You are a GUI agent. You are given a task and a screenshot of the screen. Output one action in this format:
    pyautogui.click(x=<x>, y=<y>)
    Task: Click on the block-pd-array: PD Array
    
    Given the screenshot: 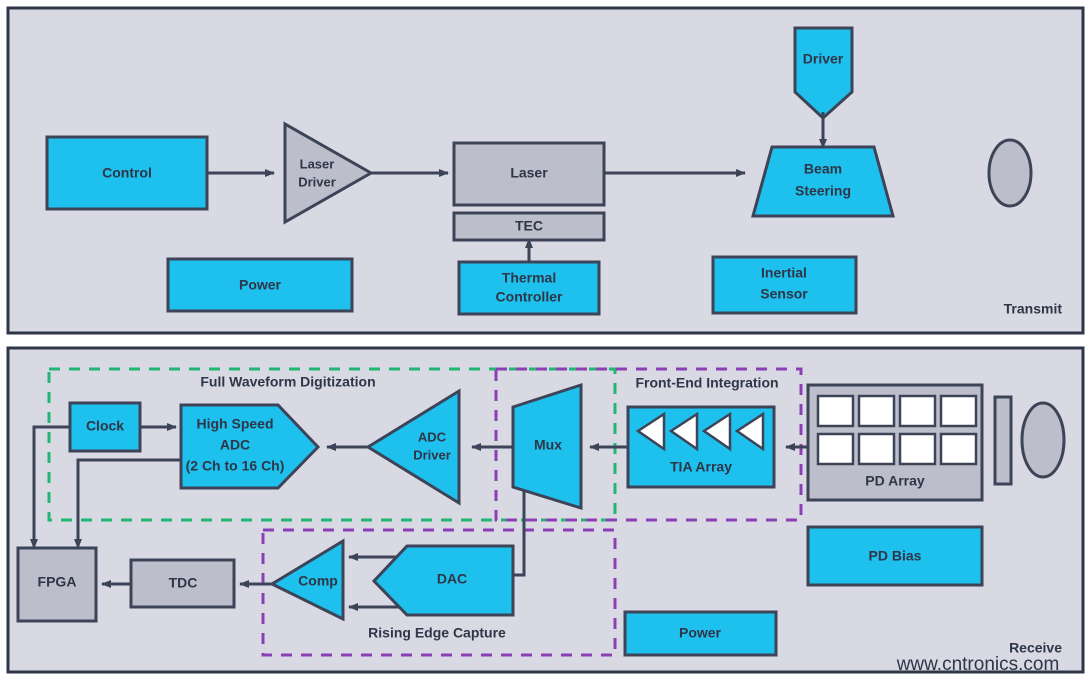 What is the action you would take?
    pyautogui.click(x=895, y=442)
    